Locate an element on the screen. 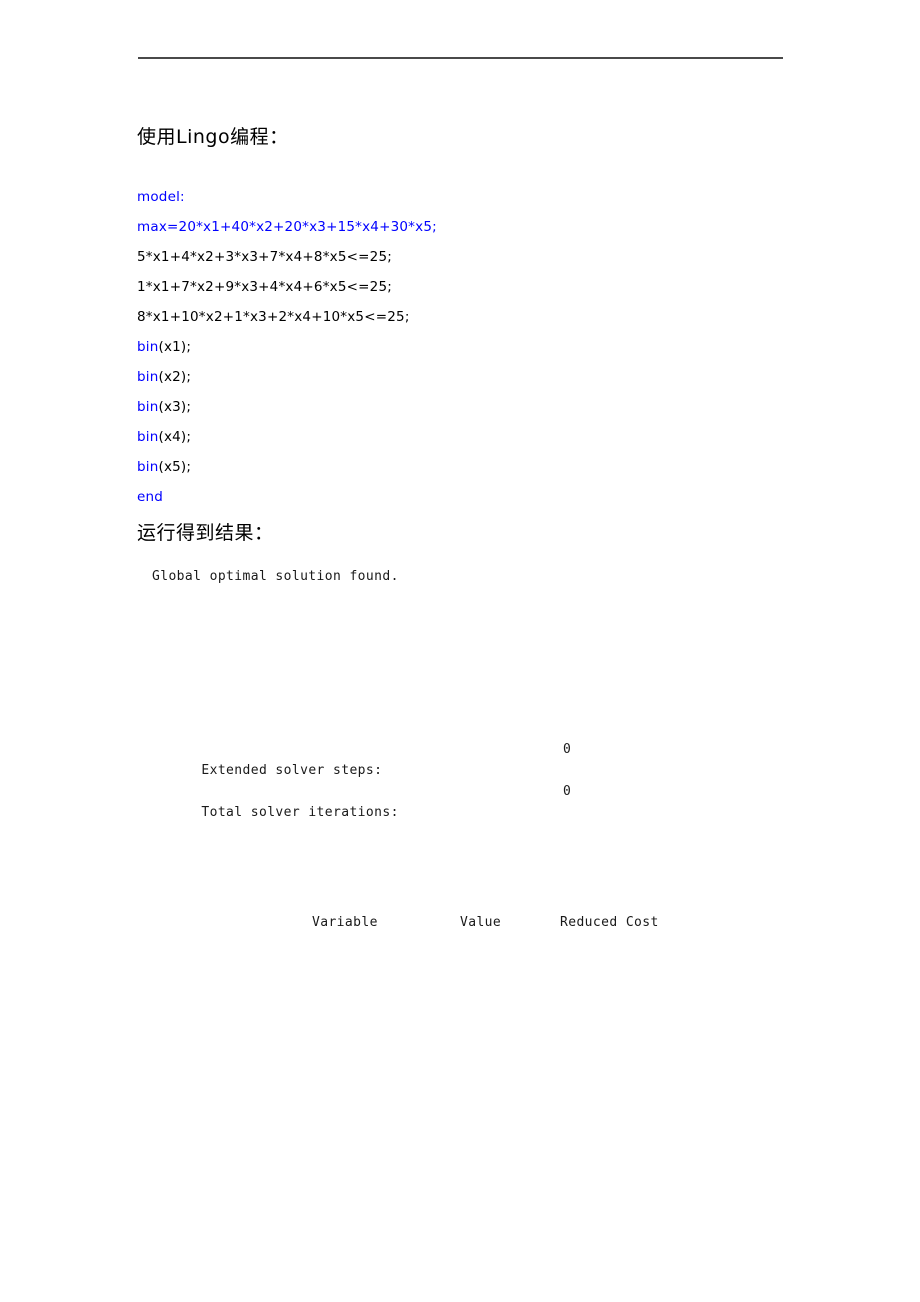  code-line-bin-x3: bin(x3); is located at coordinates (447, 407).